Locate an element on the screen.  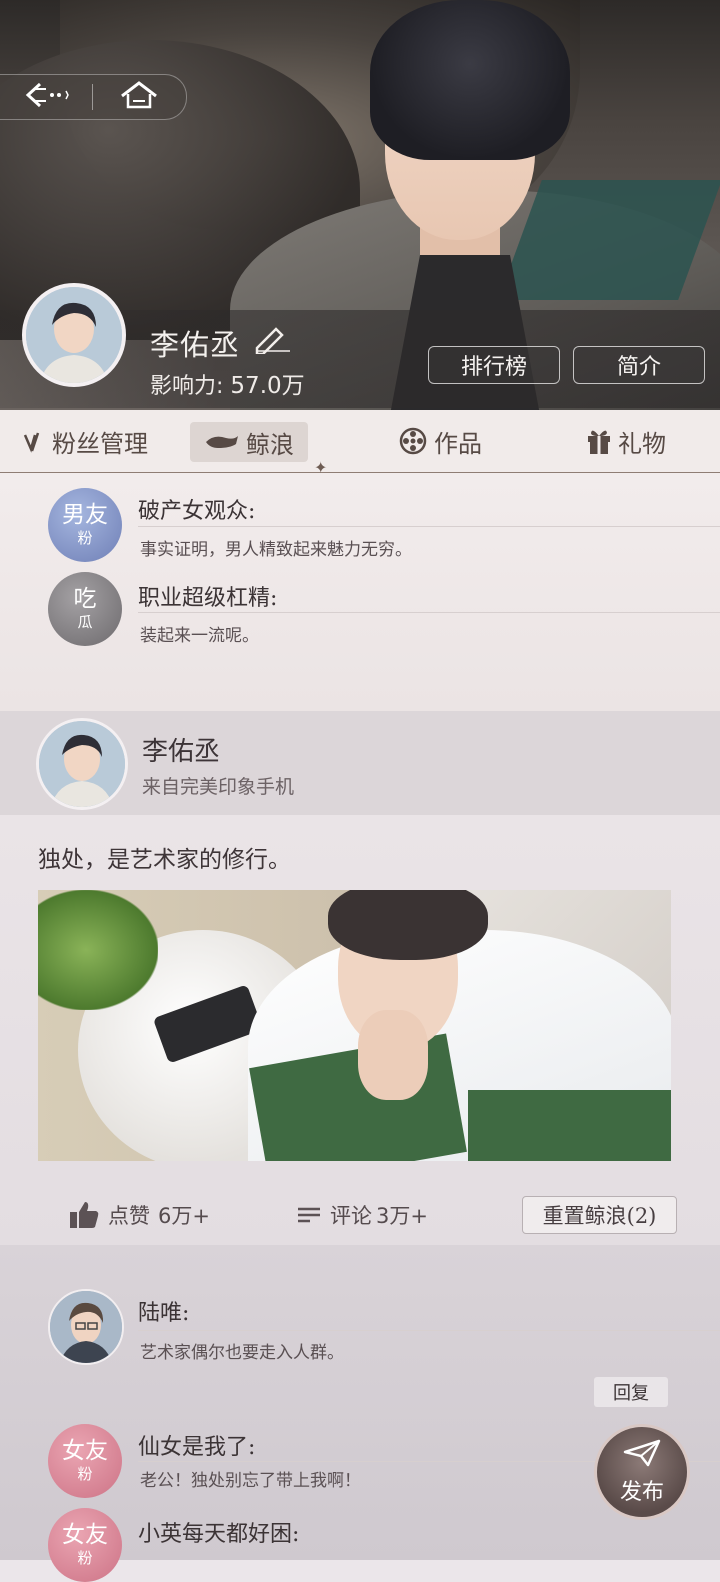
commenter-name: 破产女观众: is located at coordinates (196, 509).